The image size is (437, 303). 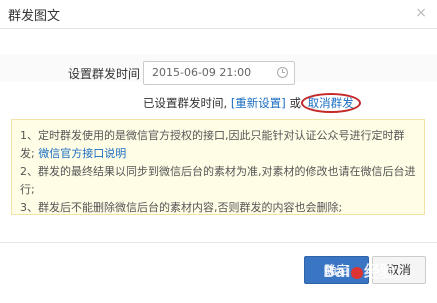 I want to click on cancel-schedule-link: 取消群发, so click(x=331, y=103).